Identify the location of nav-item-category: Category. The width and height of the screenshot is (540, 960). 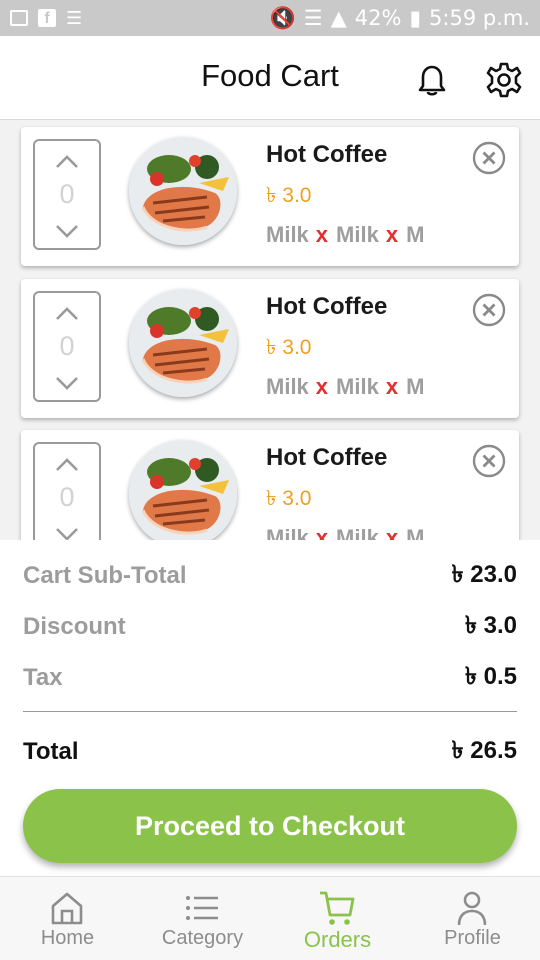
(202, 918).